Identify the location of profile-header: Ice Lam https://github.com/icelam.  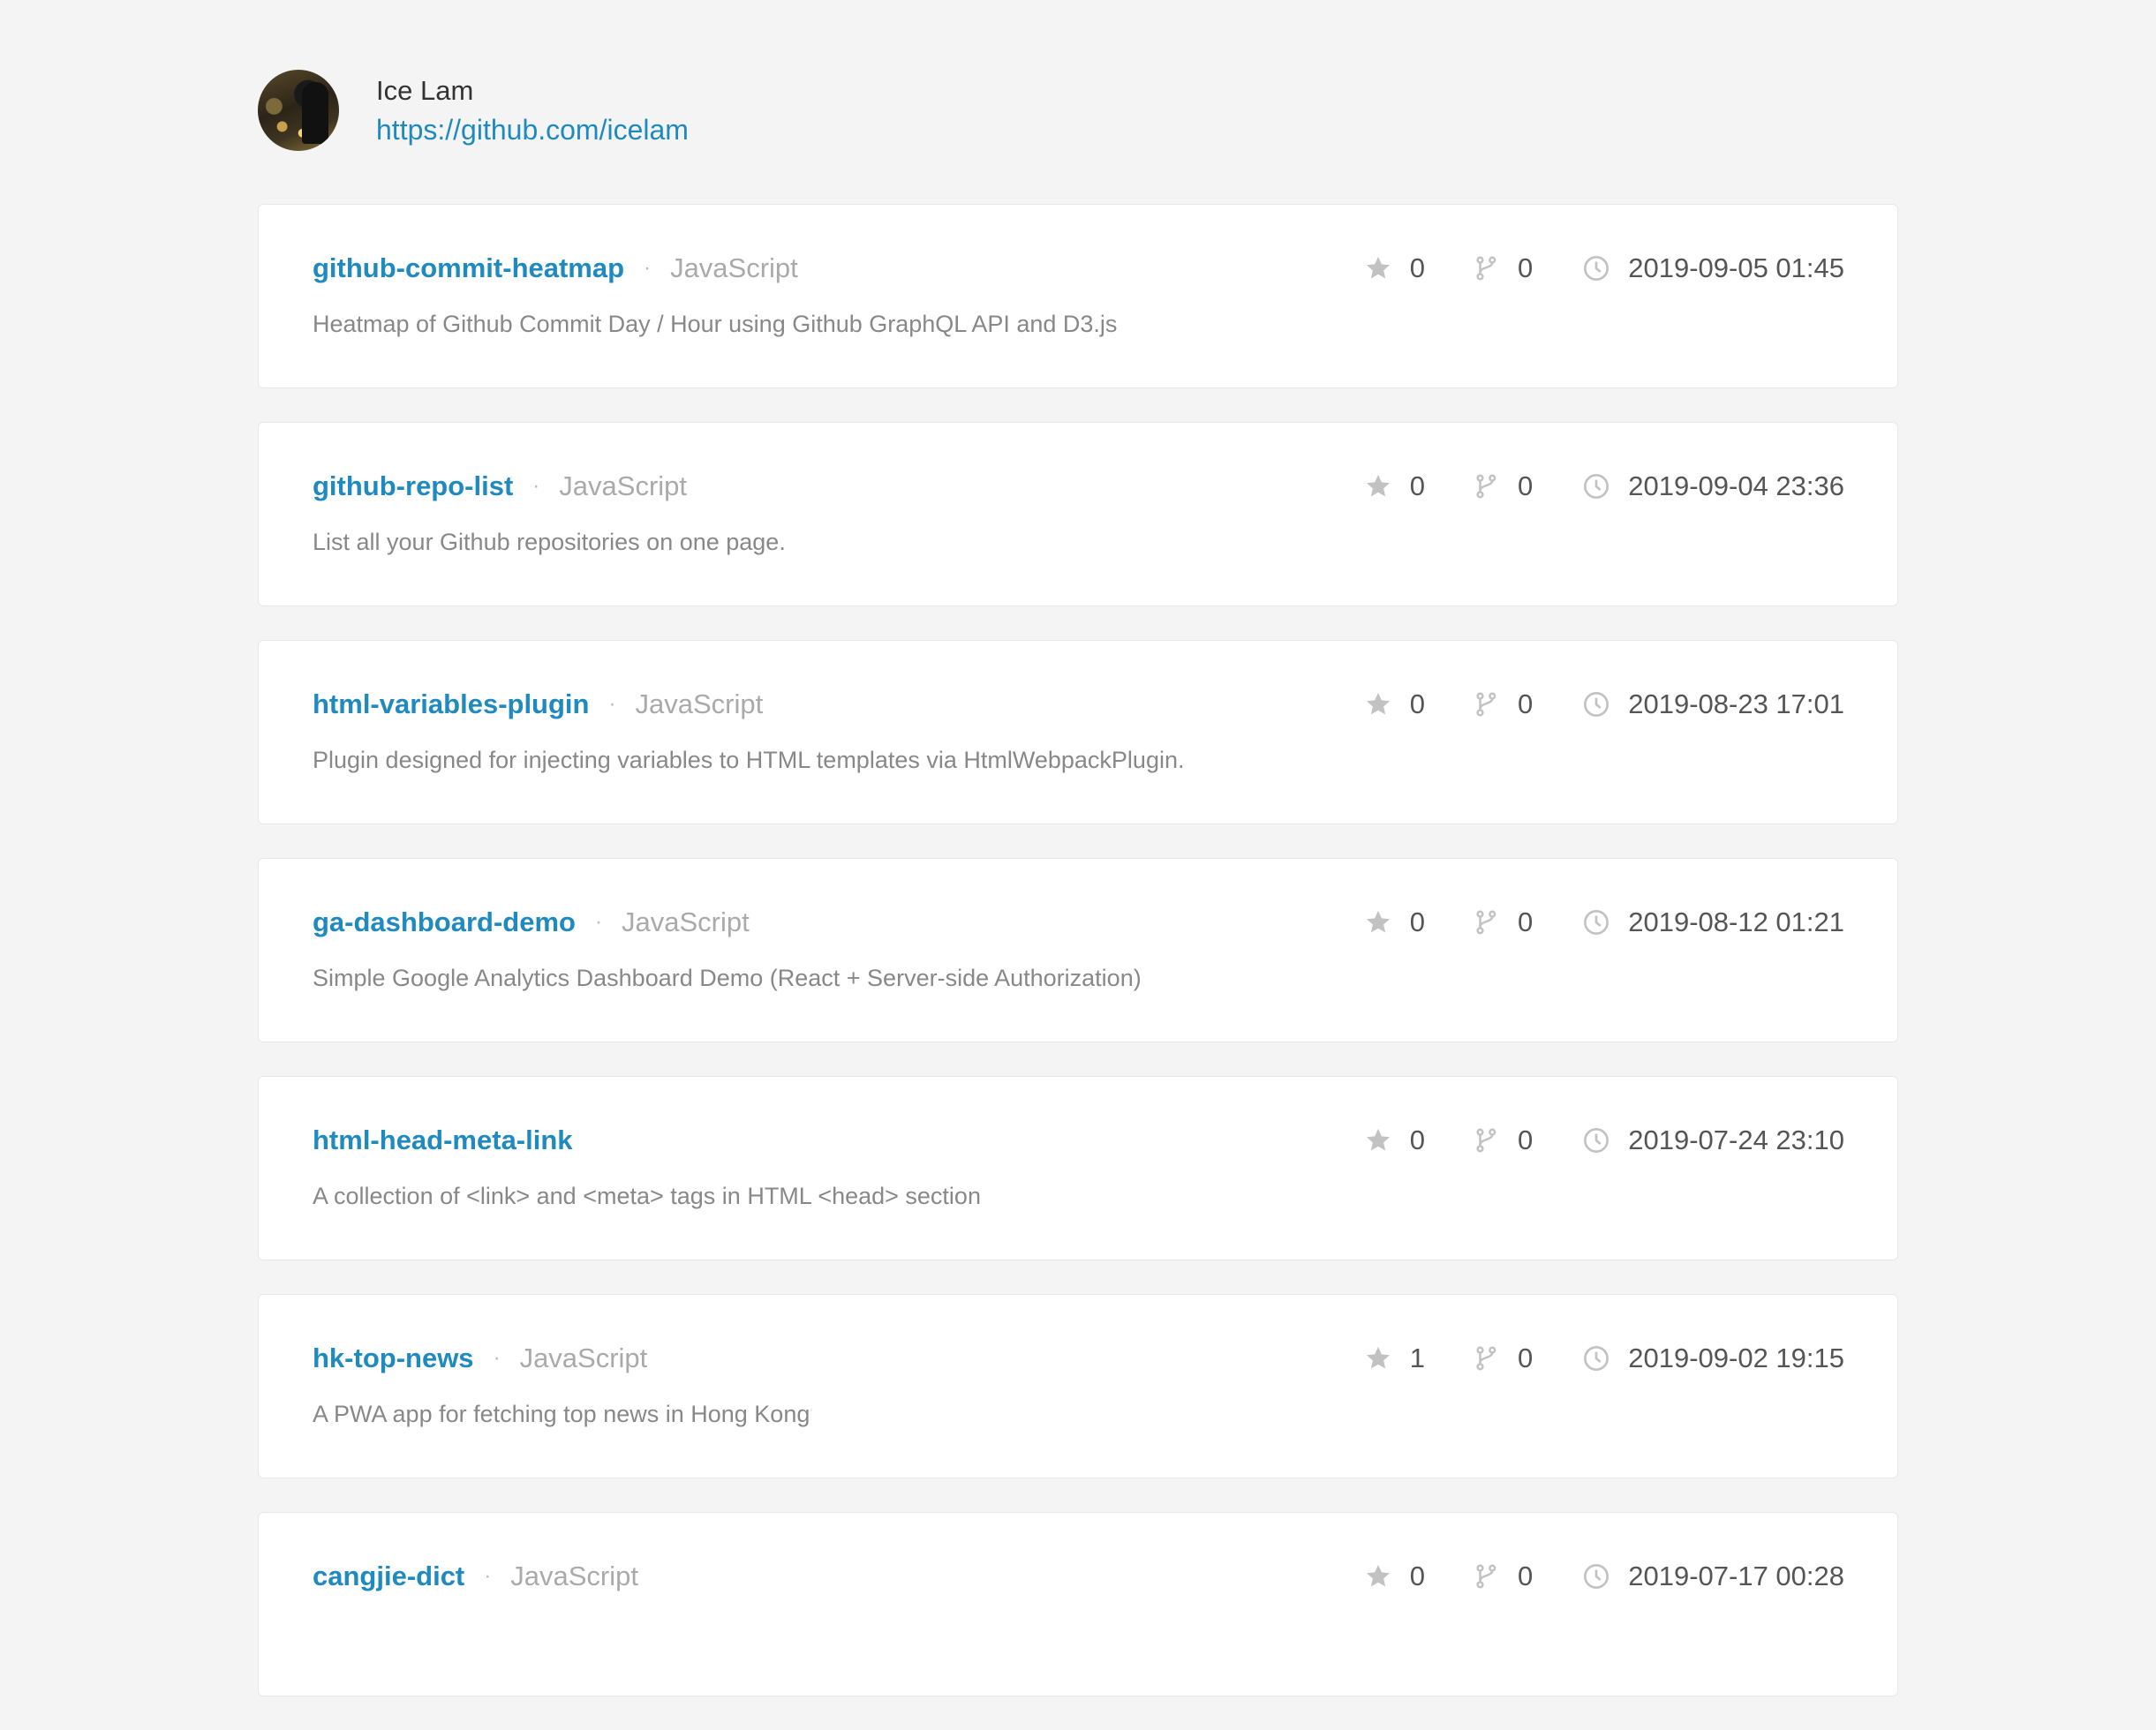
(1078, 112).